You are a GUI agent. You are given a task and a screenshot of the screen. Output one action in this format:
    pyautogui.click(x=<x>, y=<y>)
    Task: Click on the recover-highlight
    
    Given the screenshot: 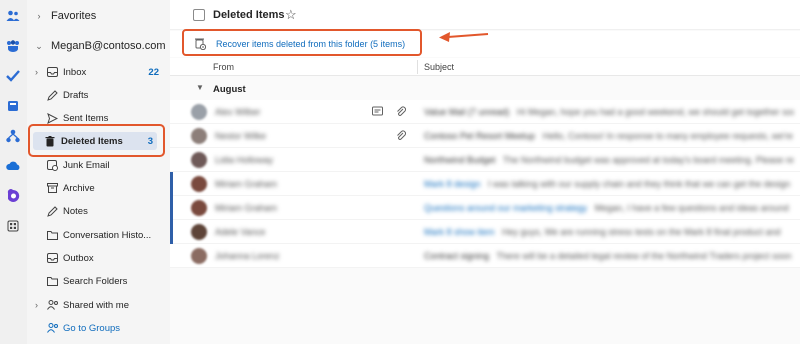 What is the action you would take?
    pyautogui.click(x=302, y=42)
    